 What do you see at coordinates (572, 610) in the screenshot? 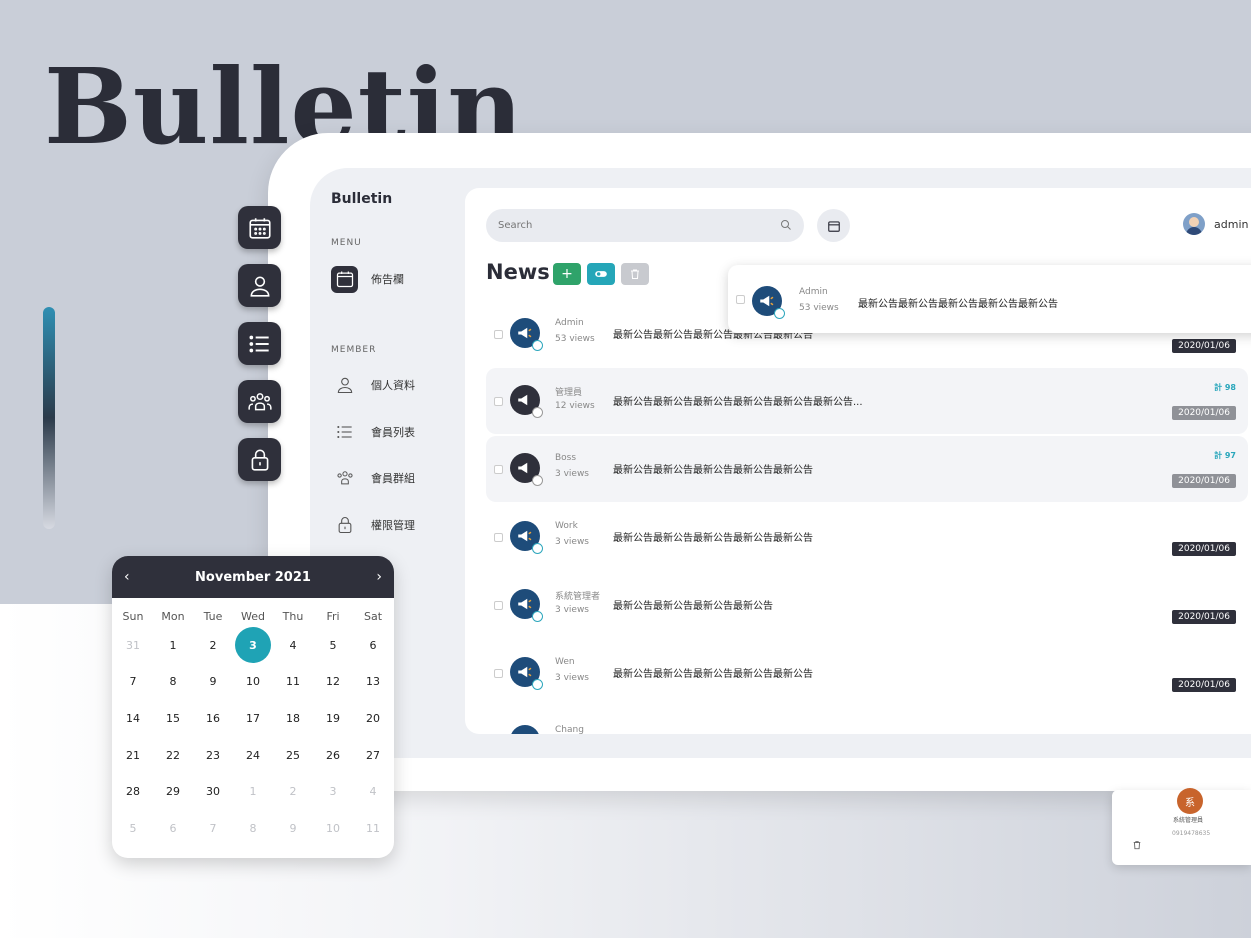
I see `row-views: 3 views` at bounding box center [572, 610].